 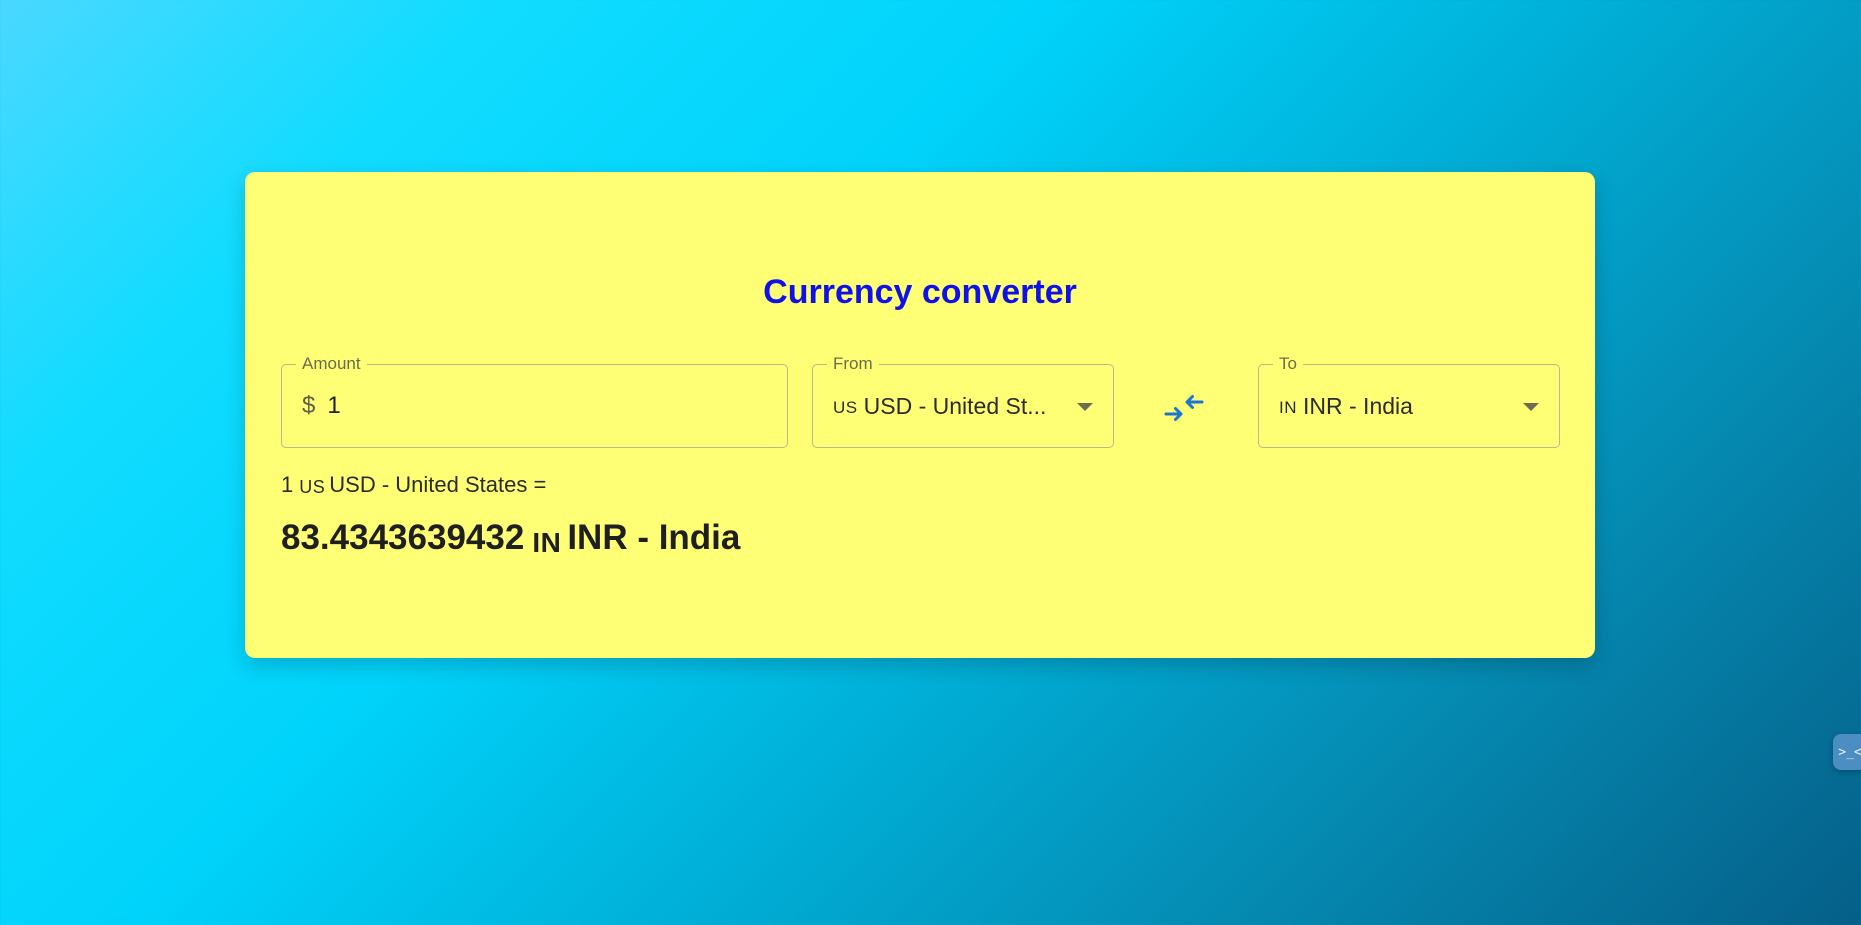 What do you see at coordinates (428, 484) in the screenshot?
I see `base-currency: USD - United States` at bounding box center [428, 484].